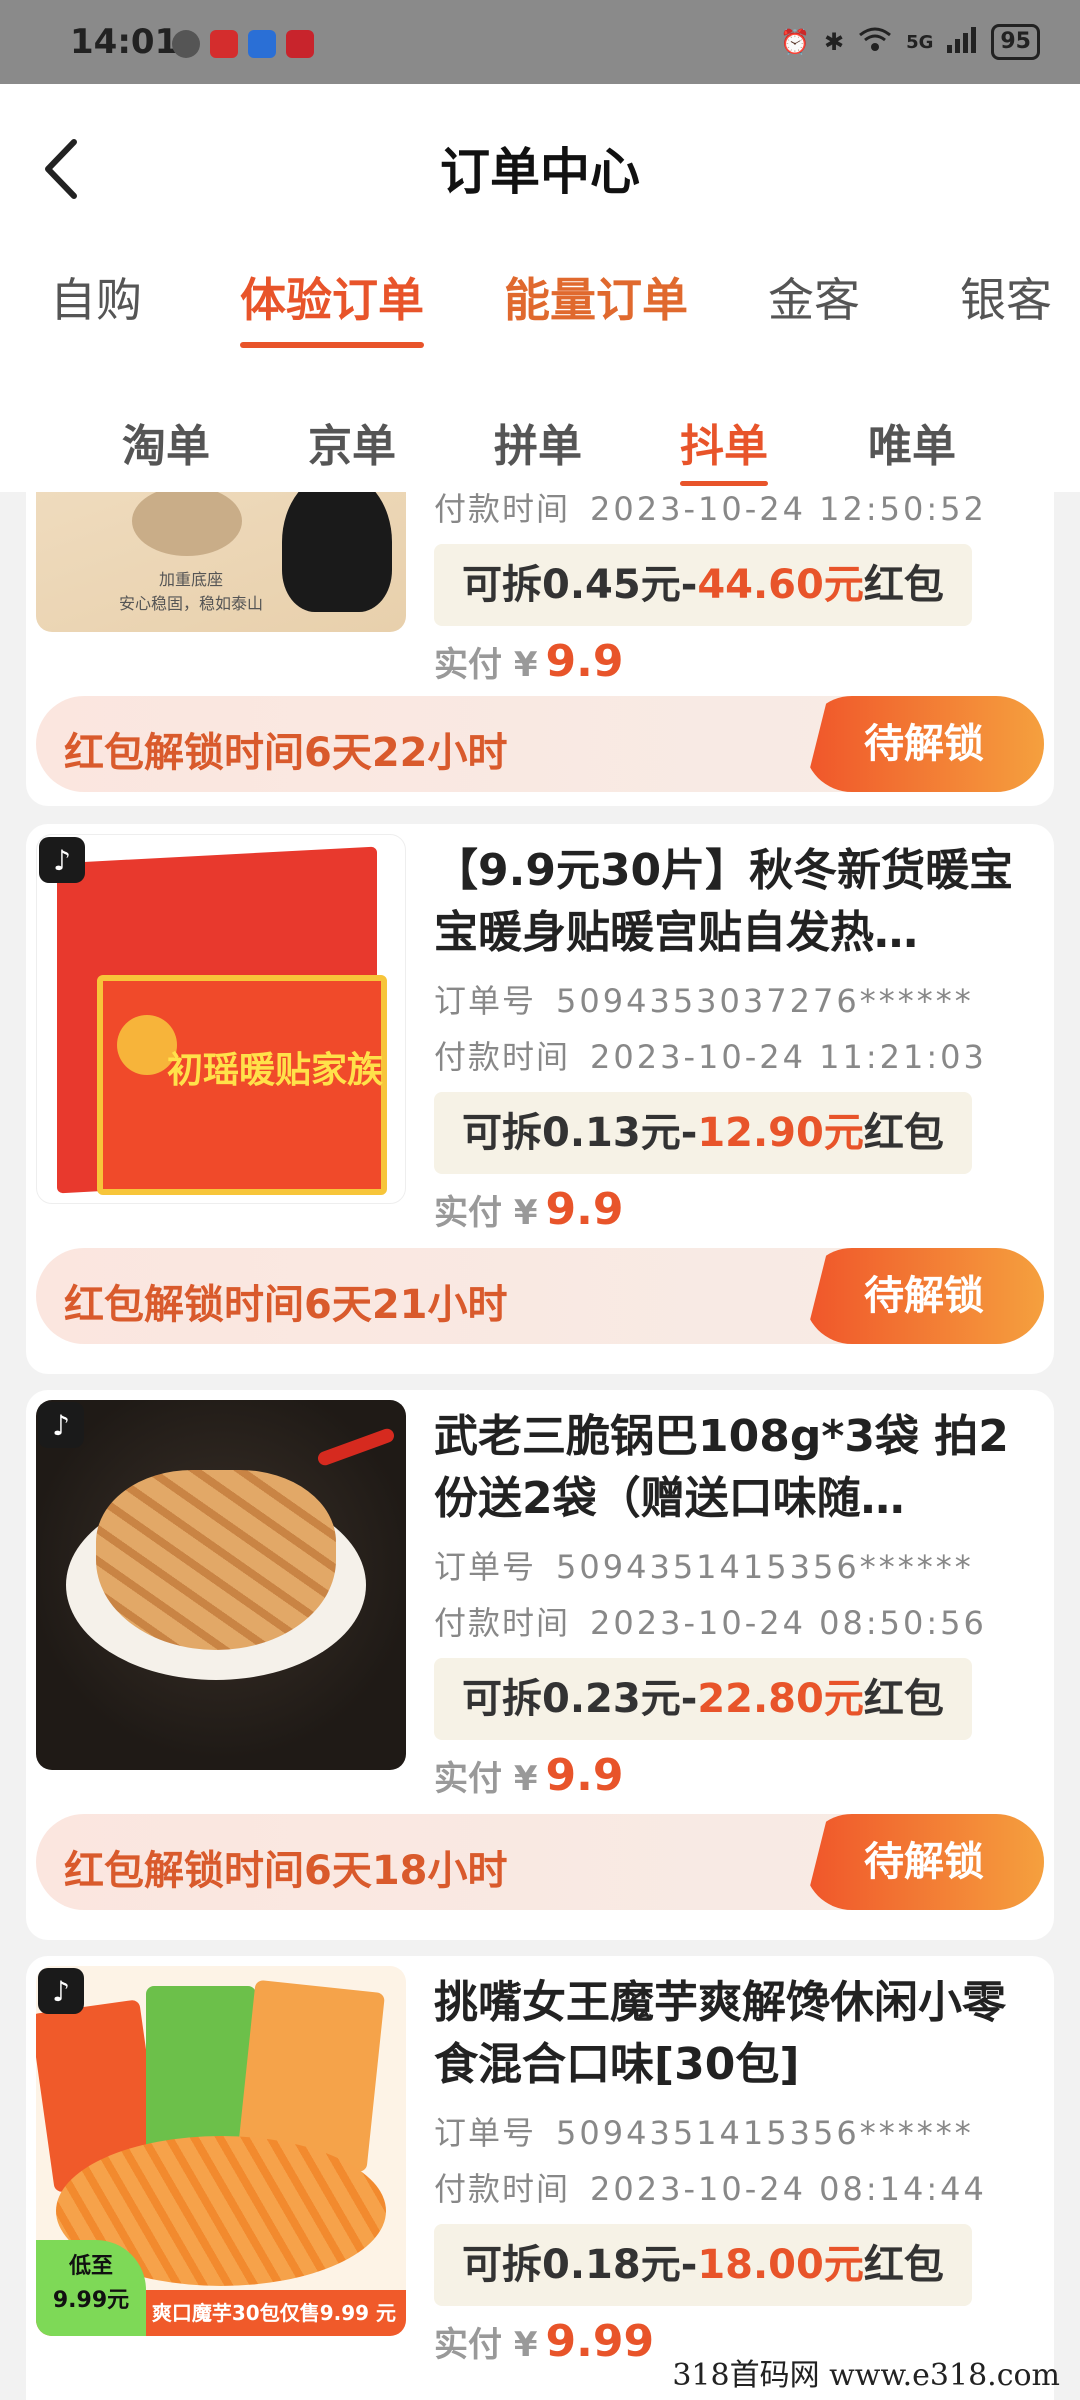 The height and width of the screenshot is (2400, 1080). What do you see at coordinates (124, 42) in the screenshot?
I see `status-time: 14:01` at bounding box center [124, 42].